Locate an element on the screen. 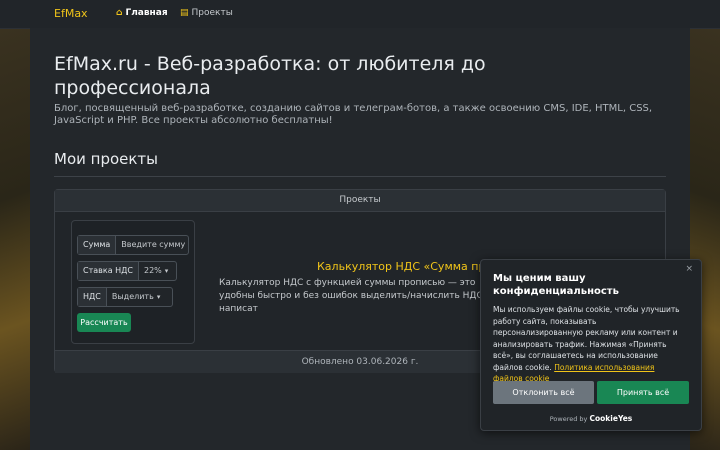  section-divider is located at coordinates (360, 176).